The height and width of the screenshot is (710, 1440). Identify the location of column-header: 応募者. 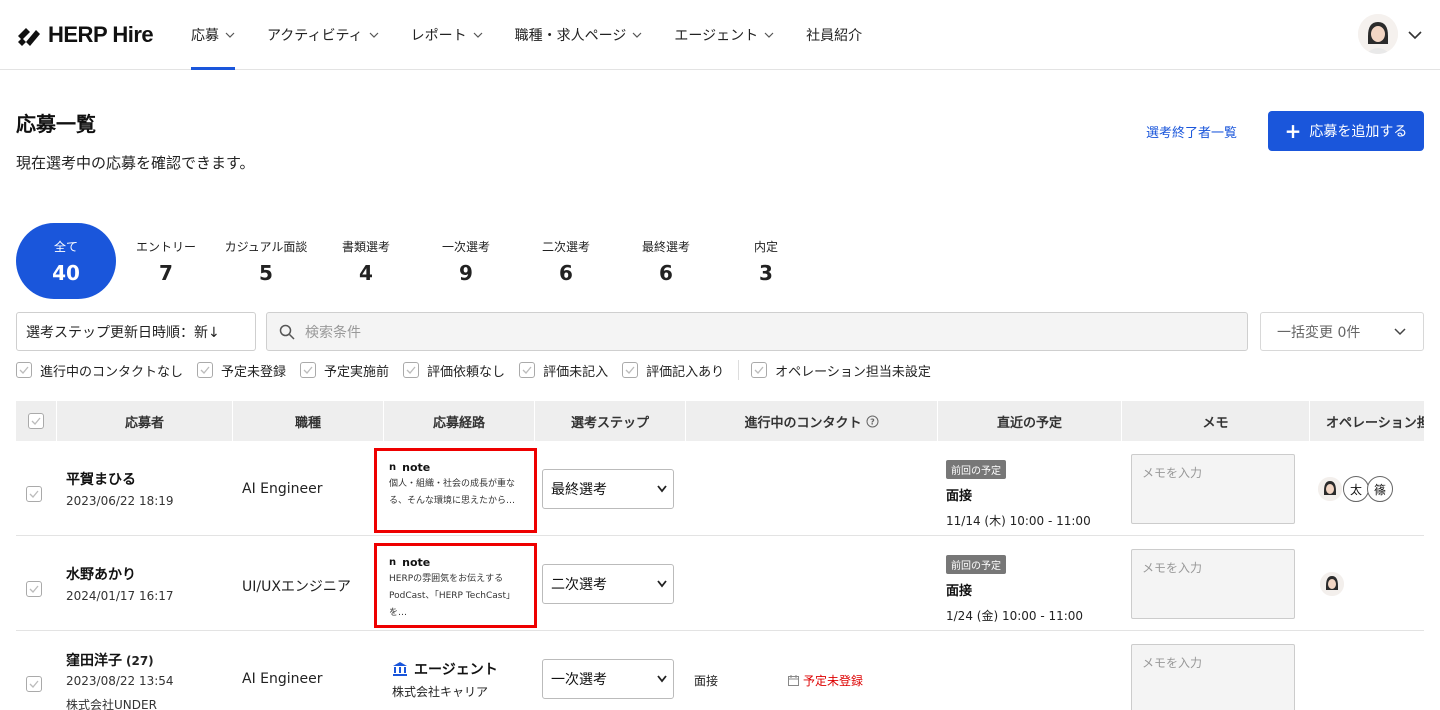
(145, 421).